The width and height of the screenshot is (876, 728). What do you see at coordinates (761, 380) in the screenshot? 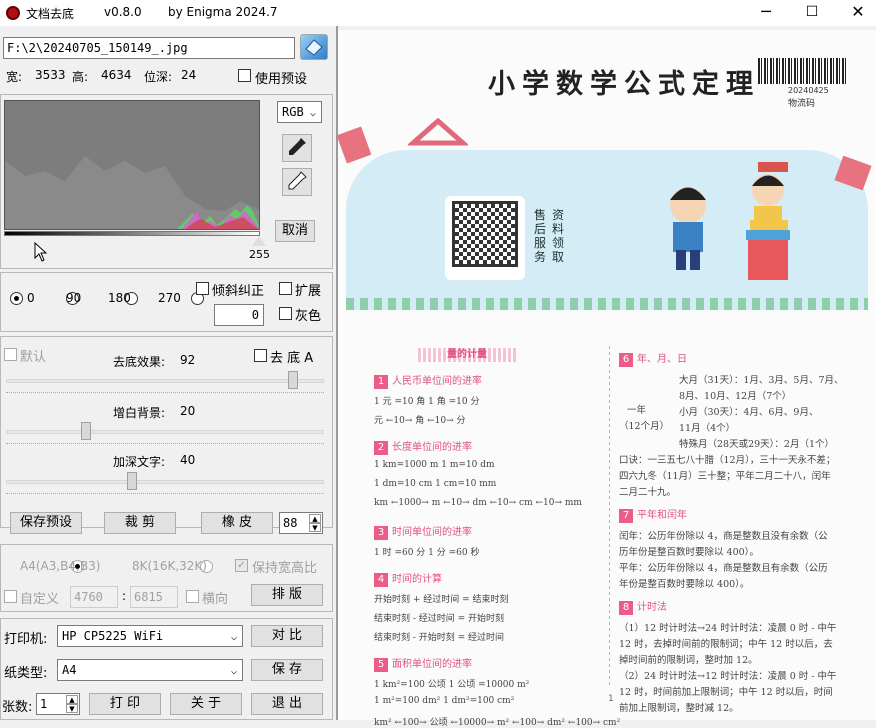
I see `content-line: 大月（31天）：1月、3月、5月、7月、` at bounding box center [761, 380].